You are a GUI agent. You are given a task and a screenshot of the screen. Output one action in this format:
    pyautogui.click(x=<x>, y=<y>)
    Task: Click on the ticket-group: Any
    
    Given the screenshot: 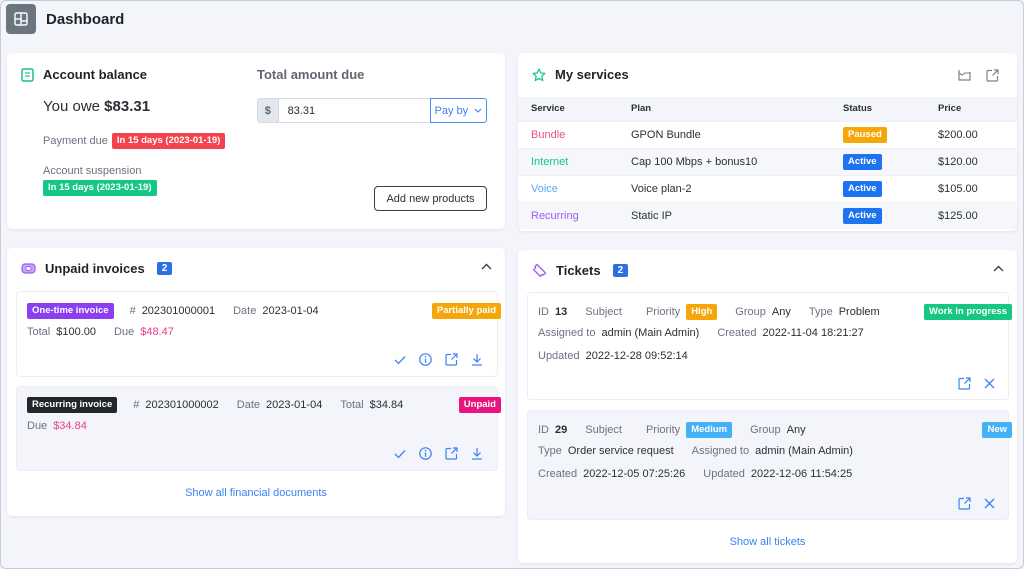 What is the action you would take?
    pyautogui.click(x=796, y=430)
    